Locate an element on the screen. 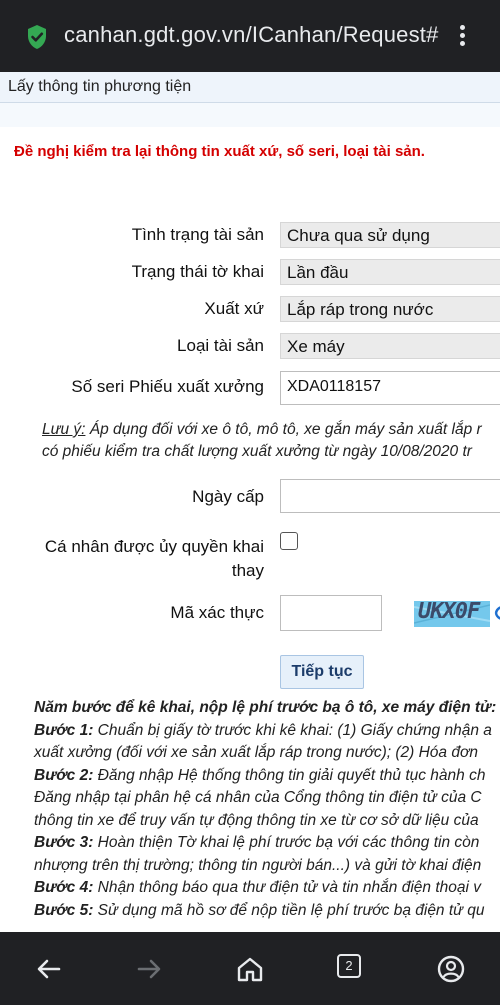  authorized-label-line-1: Cá nhân được ủy quyền khai is located at coordinates (154, 546).